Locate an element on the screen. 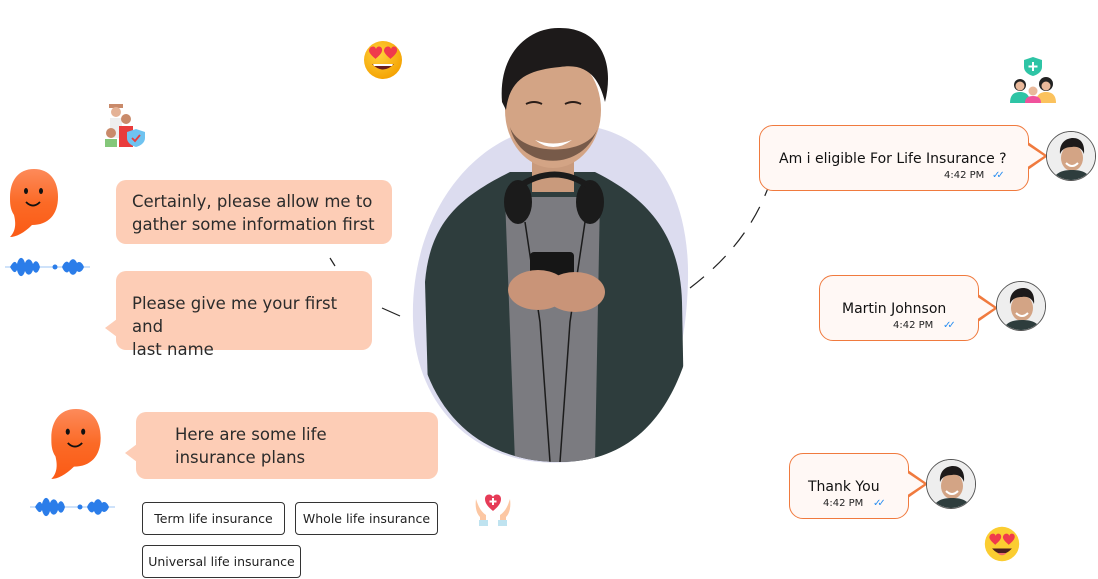 The image size is (1098, 579). user-message-3-text: Thank You is located at coordinates (844, 487).